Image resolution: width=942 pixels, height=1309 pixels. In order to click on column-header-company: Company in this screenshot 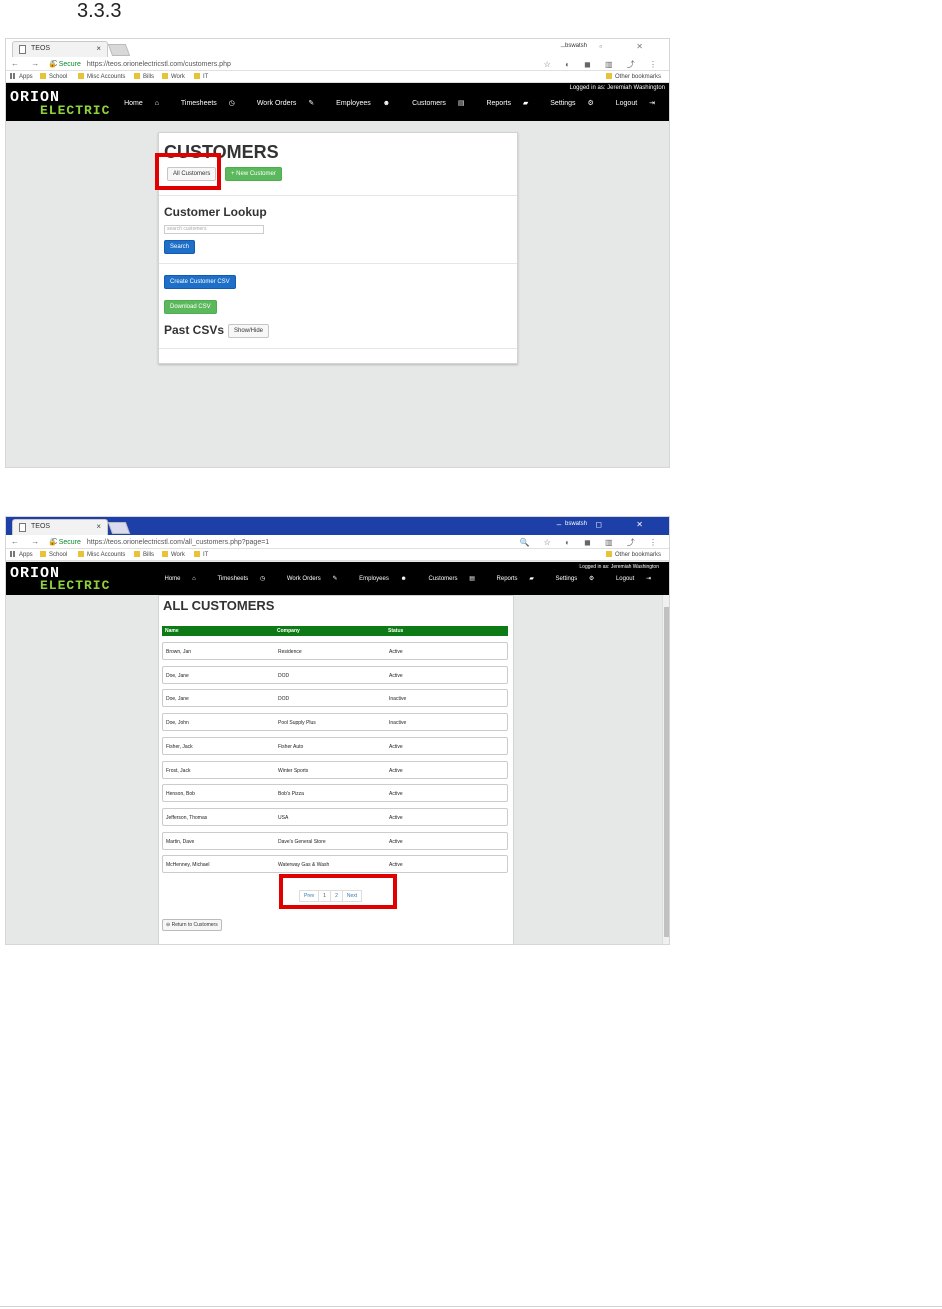, I will do `click(288, 631)`.